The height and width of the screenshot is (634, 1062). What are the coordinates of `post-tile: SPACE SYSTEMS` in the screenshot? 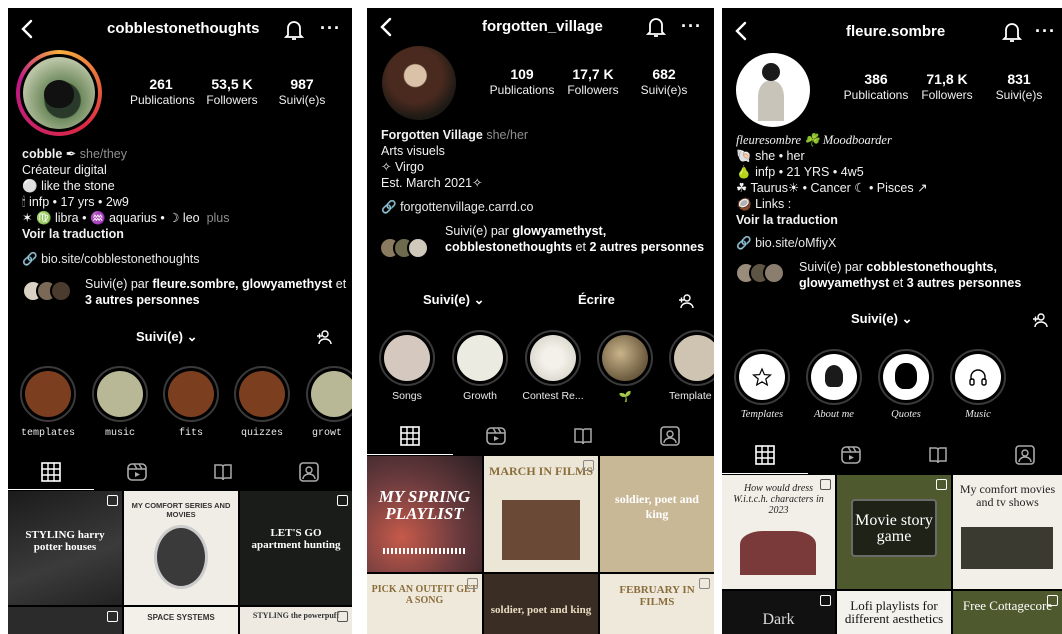 It's located at (181, 620).